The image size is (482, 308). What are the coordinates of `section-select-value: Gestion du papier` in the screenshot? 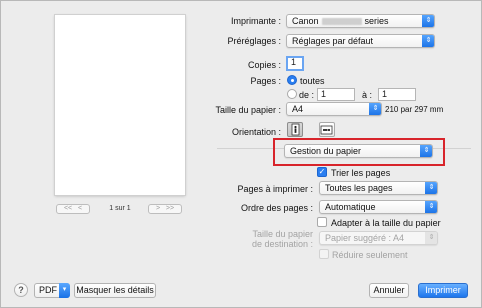 It's located at (326, 151).